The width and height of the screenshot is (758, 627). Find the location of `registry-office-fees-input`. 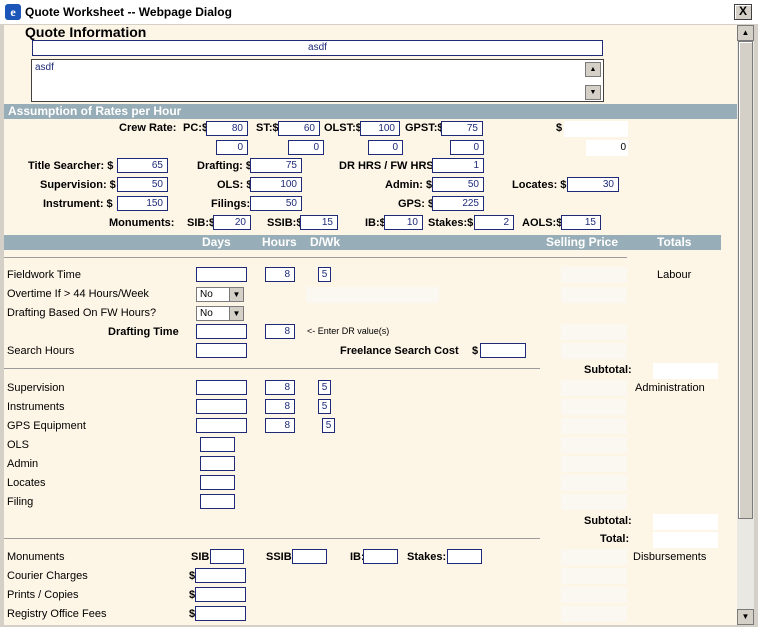

registry-office-fees-input is located at coordinates (220, 613).